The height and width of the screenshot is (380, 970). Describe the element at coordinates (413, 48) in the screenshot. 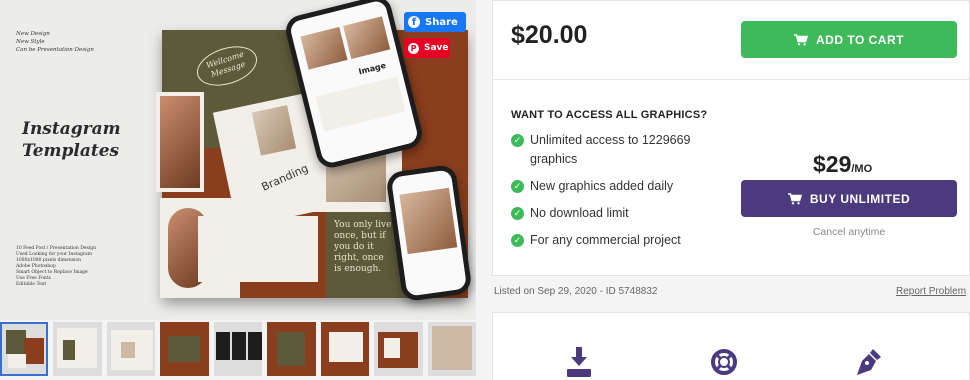

I see `pinterest-icon: P` at that location.